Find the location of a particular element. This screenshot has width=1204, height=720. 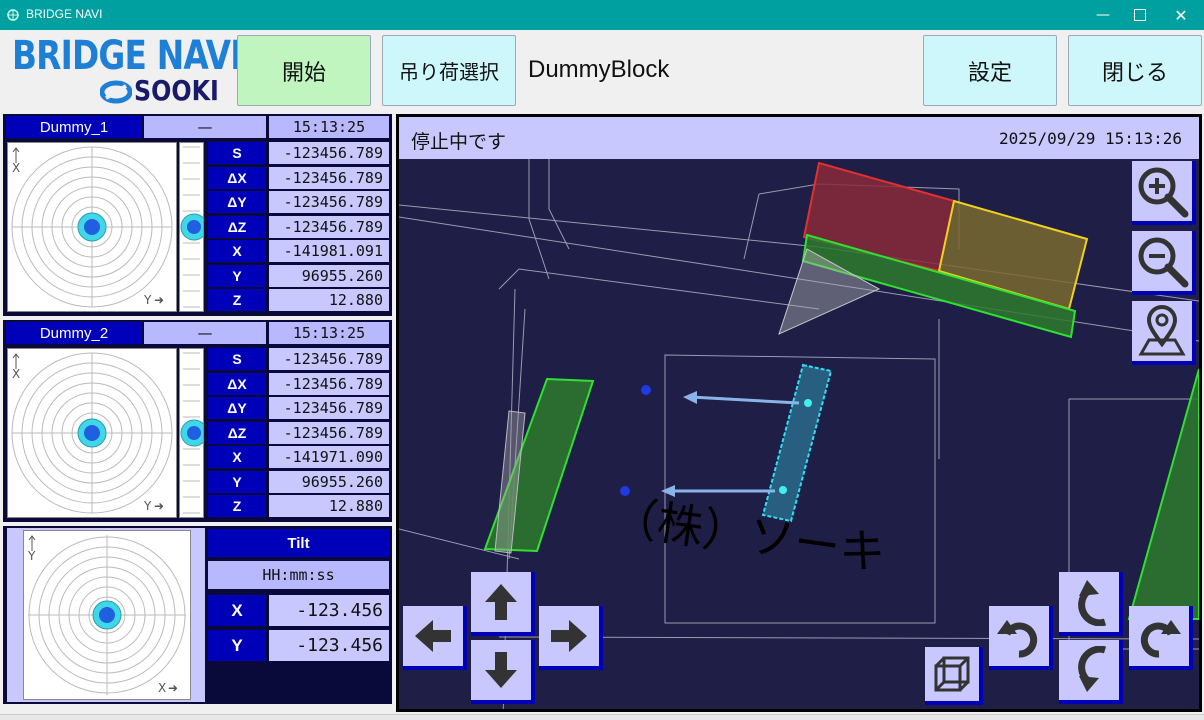

logo-bridge-navi: BRIDGE NAVI is located at coordinates (127, 56).